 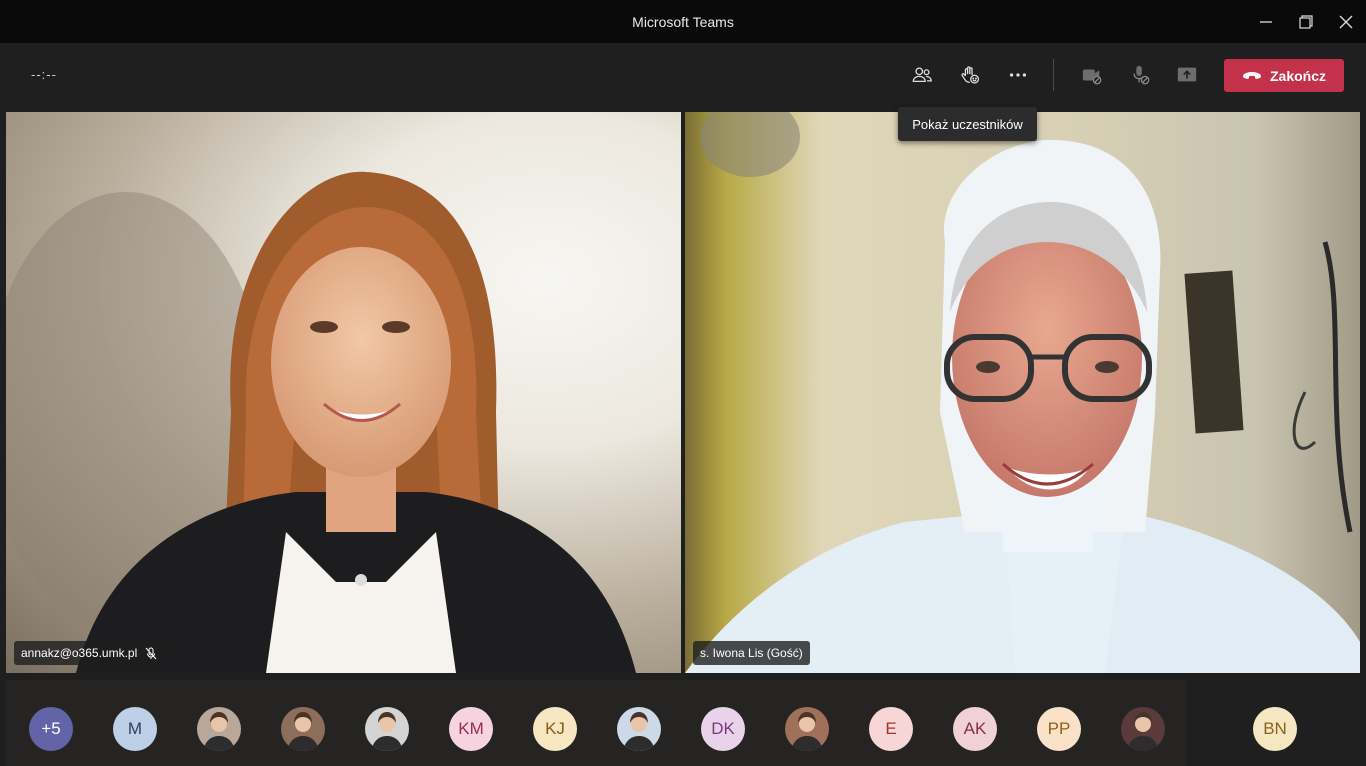 I want to click on meeting-toolbar: --:-- Zakończ, so click(x=683, y=75).